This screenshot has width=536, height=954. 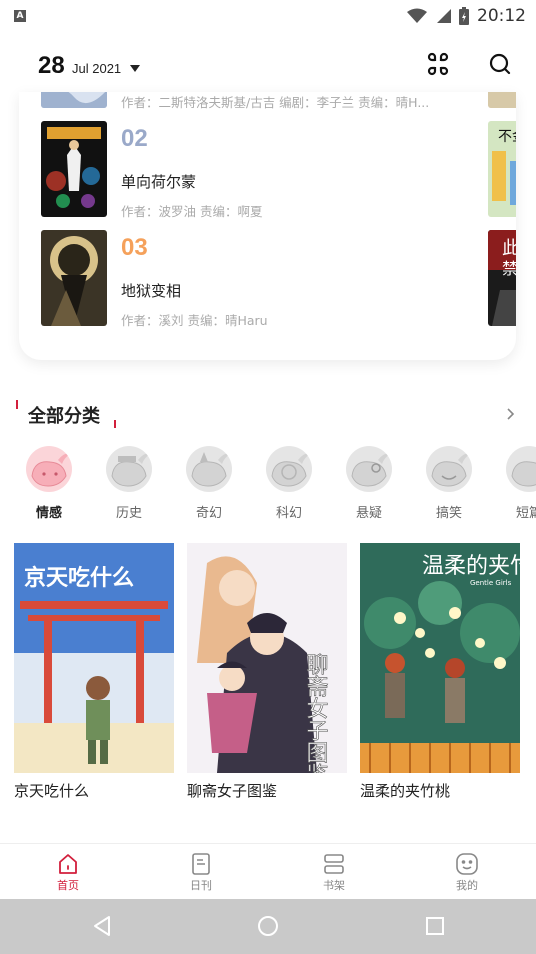 What do you see at coordinates (316, 713) in the screenshot?
I see `cover-title-art: 聊斋女子图鉴` at bounding box center [316, 713].